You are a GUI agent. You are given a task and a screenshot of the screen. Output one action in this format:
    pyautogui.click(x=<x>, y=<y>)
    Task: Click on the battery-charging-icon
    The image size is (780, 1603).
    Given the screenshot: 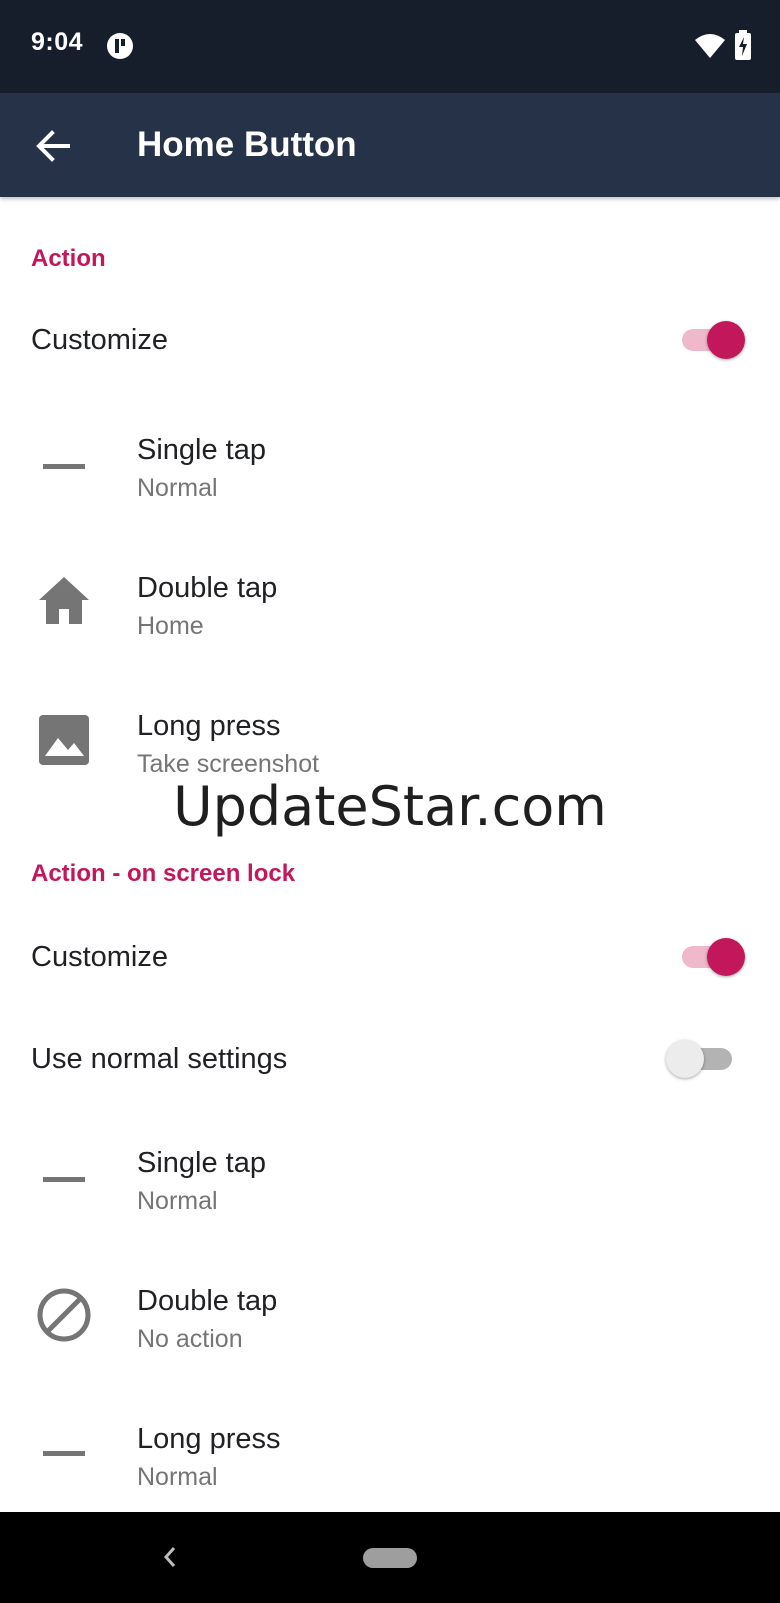 What is the action you would take?
    pyautogui.click(x=743, y=45)
    